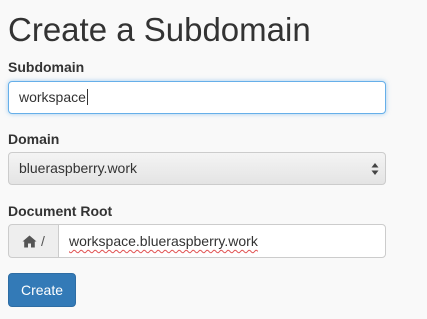  Describe the element at coordinates (197, 97) in the screenshot. I see `subdomain-input: workspace` at that location.